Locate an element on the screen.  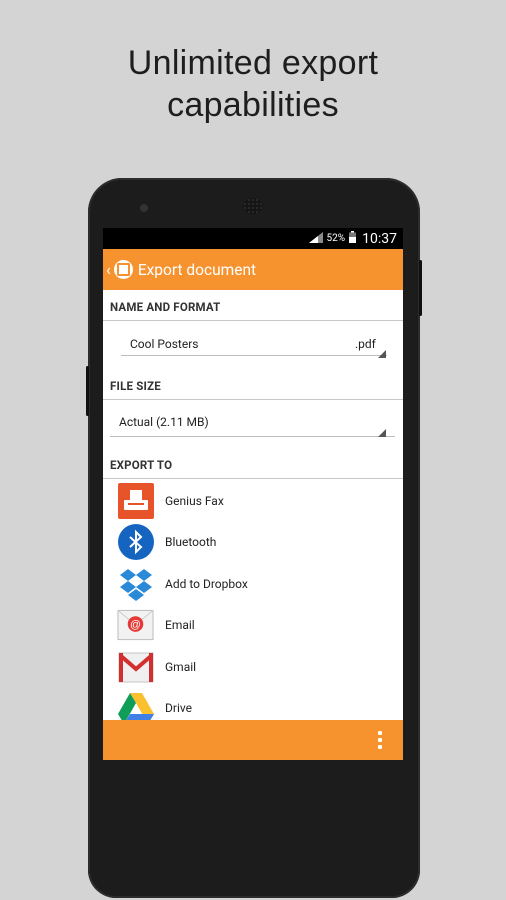
file-size-row: Actual (2.11 MB) is located at coordinates (253, 424).